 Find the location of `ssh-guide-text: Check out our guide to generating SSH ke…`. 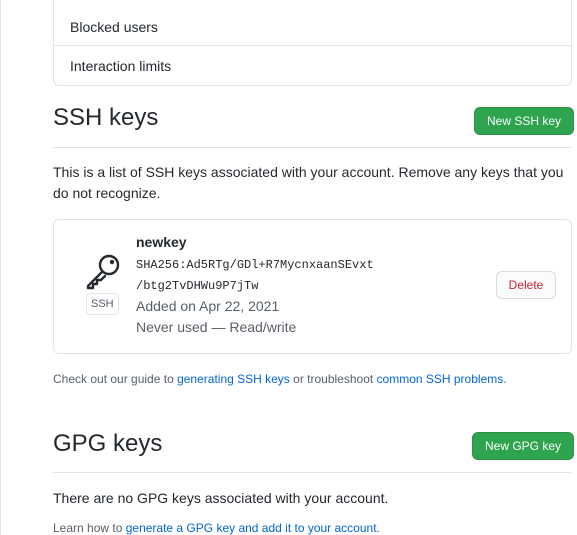

ssh-guide-text: Check out our guide to generating SSH ke… is located at coordinates (280, 379).